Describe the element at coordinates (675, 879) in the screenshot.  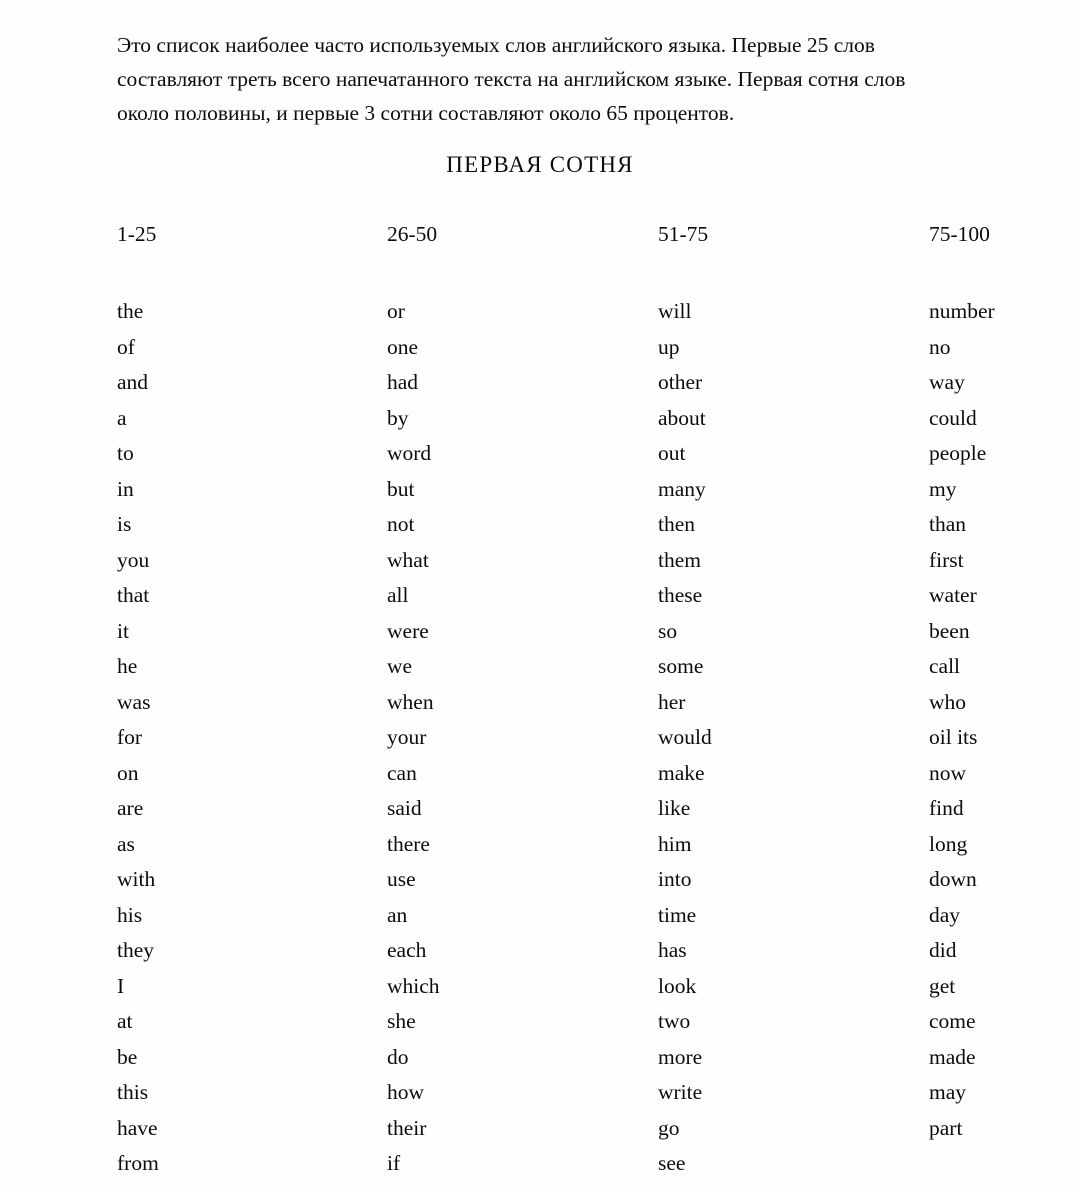
I see `word-item: into` at that location.